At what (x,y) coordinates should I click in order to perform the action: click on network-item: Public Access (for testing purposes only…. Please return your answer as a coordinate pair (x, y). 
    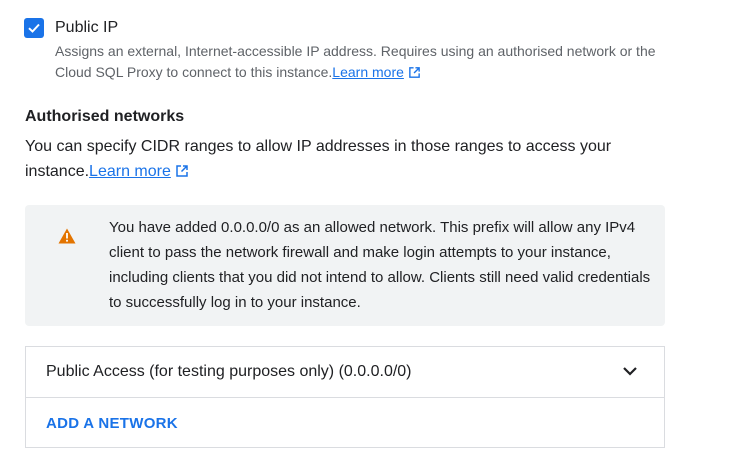
    Looking at the image, I should click on (345, 372).